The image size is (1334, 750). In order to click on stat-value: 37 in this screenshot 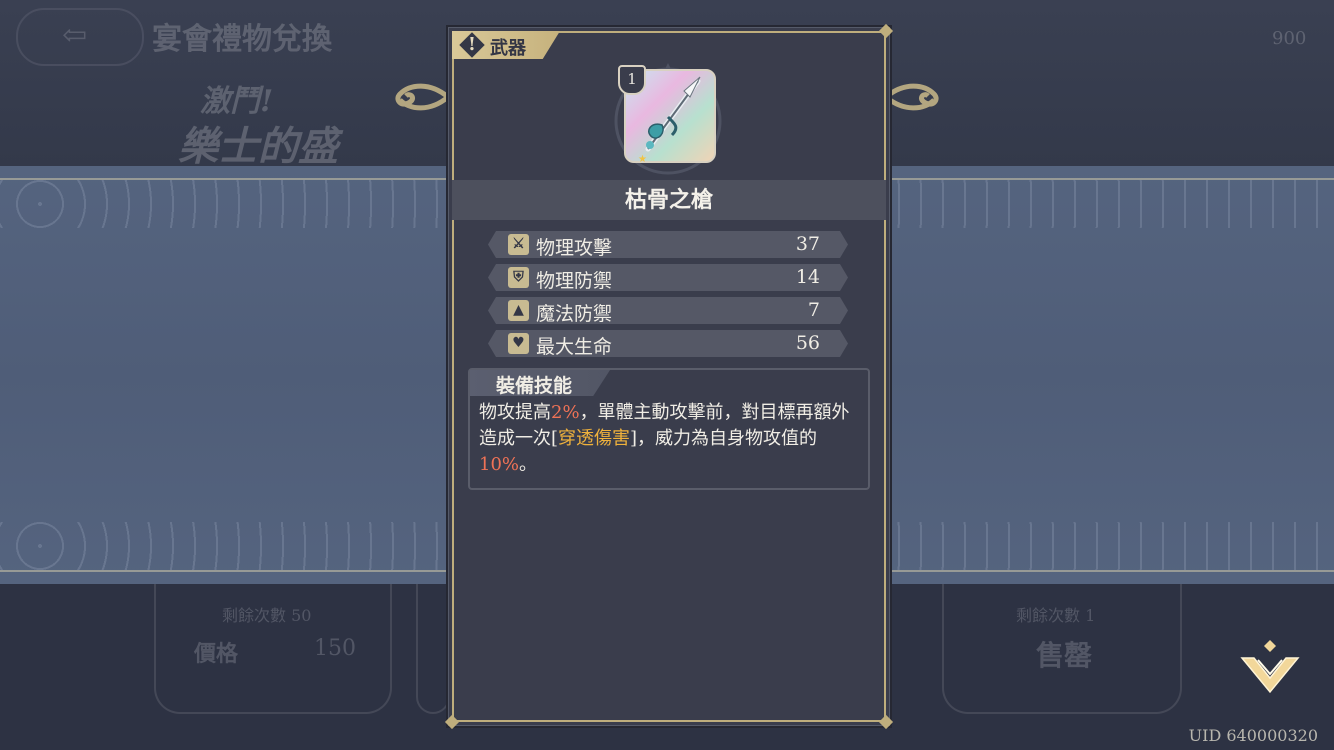, I will do `click(807, 244)`.